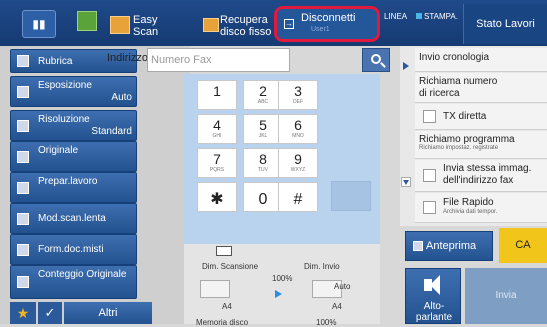 Image resolution: width=547 pixels, height=327 pixels. Describe the element at coordinates (320, 29) in the screenshot. I see `user-label: User1` at that location.